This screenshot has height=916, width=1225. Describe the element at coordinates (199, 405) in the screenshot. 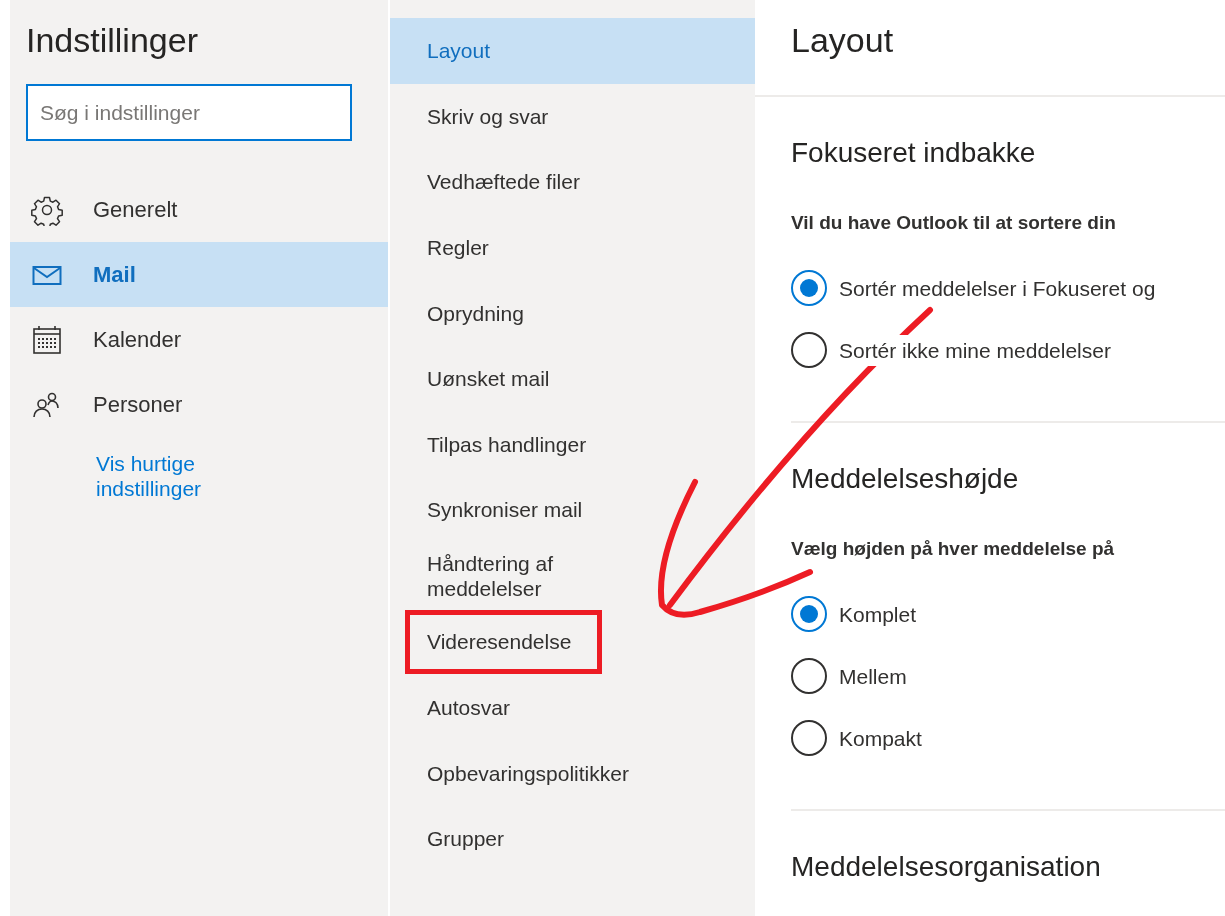

I see `nav-item: Personer` at that location.